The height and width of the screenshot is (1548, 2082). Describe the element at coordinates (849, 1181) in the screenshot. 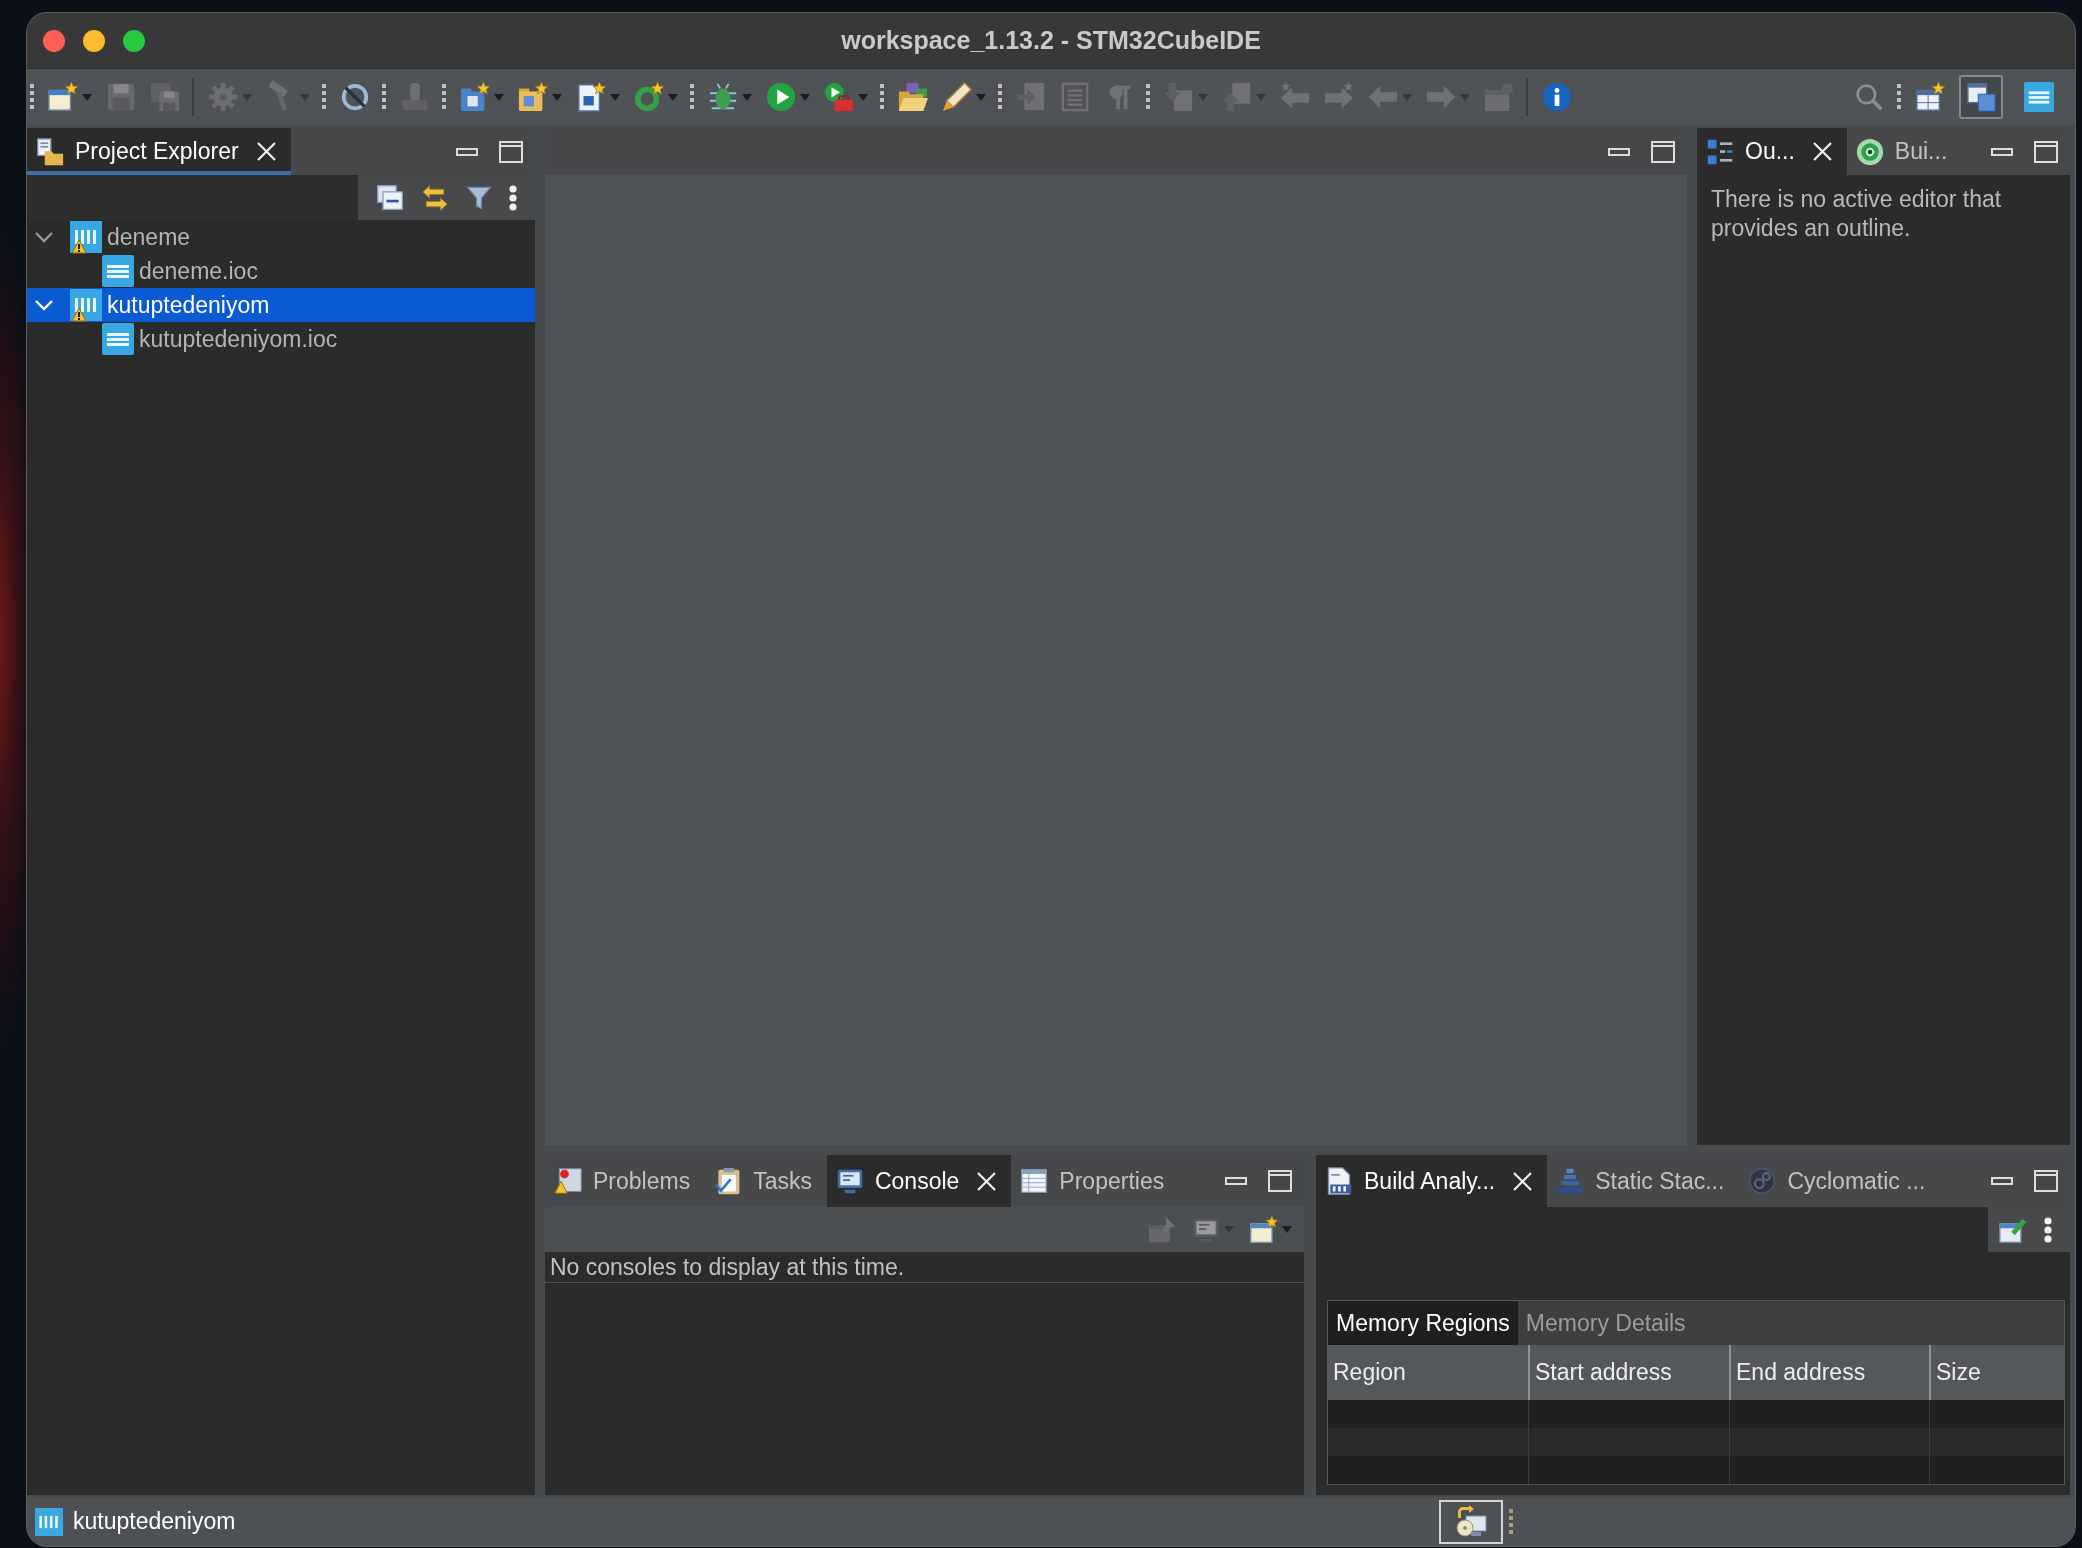

I see `monitor-icon` at that location.